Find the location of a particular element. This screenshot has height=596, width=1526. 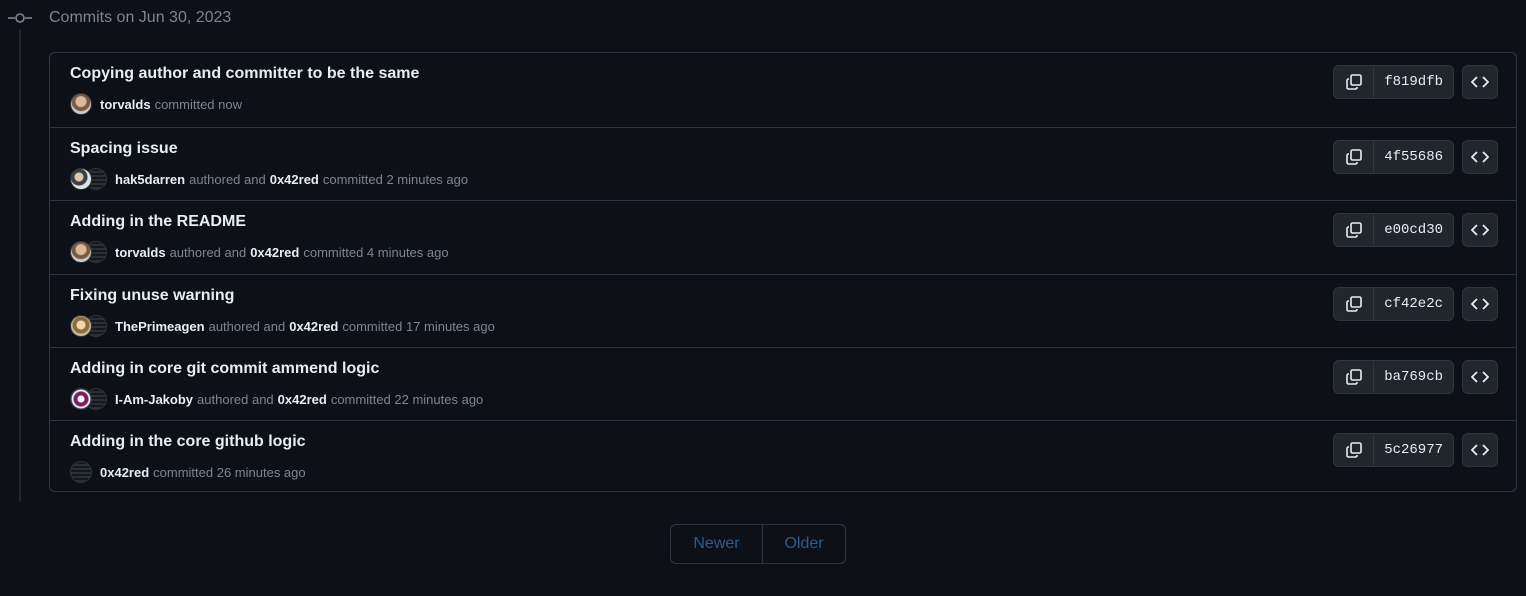

author-link: I-Am-Jakoby is located at coordinates (154, 399).